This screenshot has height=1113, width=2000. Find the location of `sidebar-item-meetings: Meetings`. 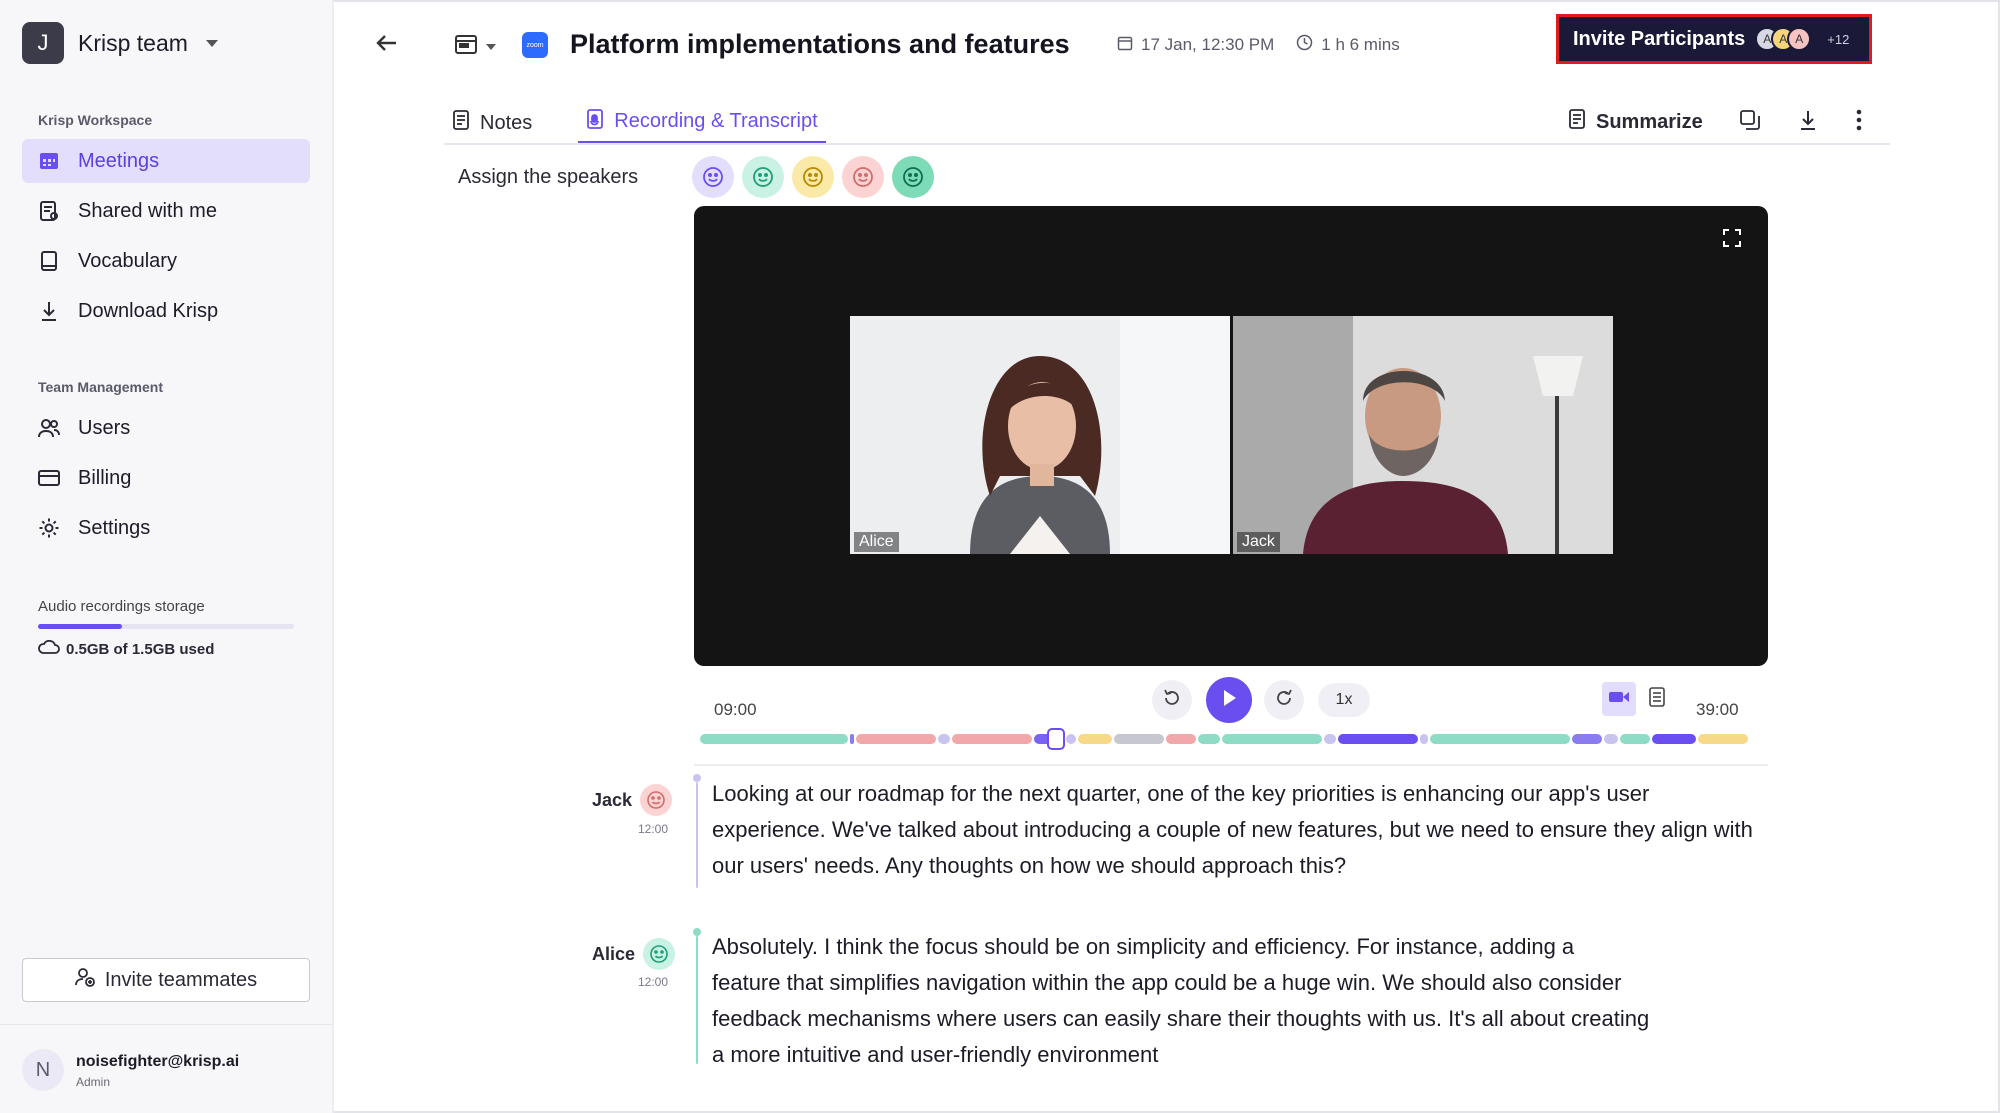

sidebar-item-meetings: Meetings is located at coordinates (166, 161).